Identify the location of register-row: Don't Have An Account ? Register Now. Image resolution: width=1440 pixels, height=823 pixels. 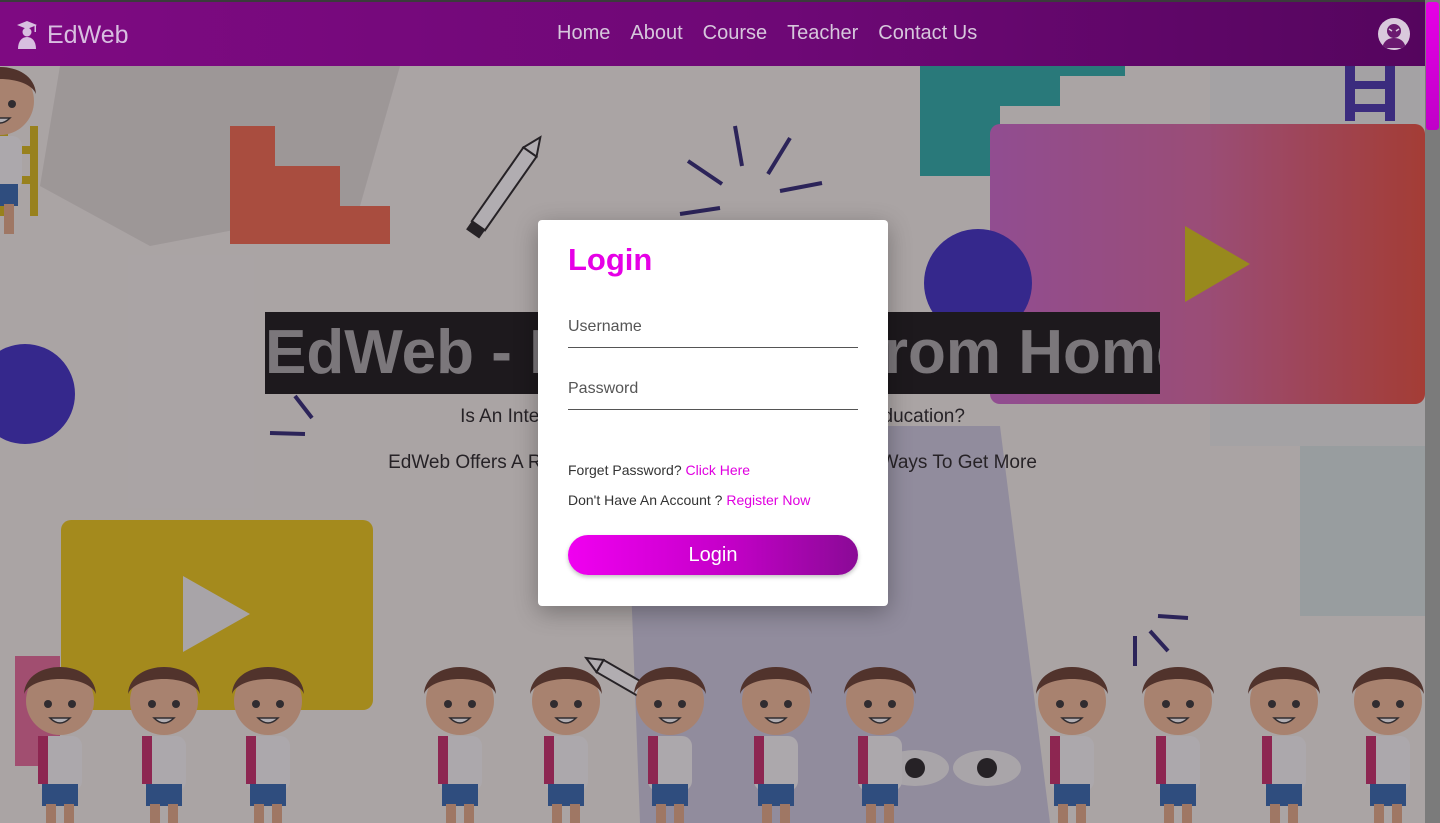
(689, 500).